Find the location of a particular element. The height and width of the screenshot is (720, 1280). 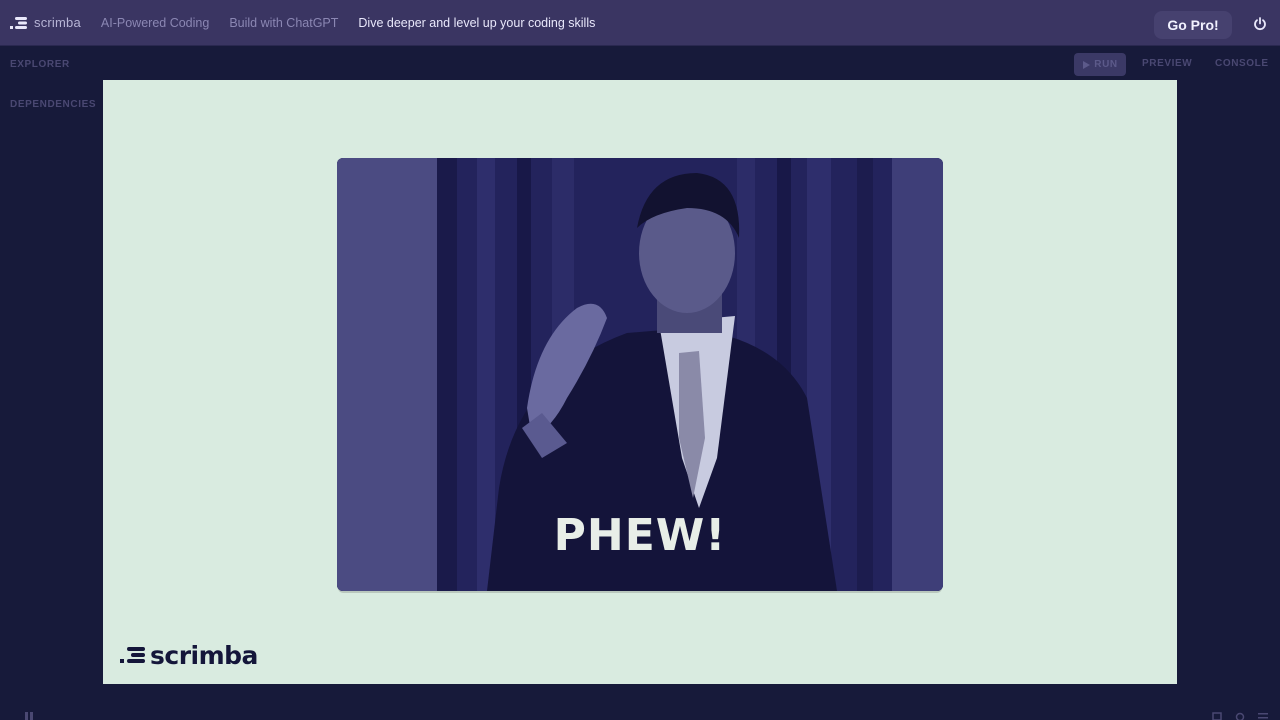

bottom-bar is located at coordinates (640, 714).